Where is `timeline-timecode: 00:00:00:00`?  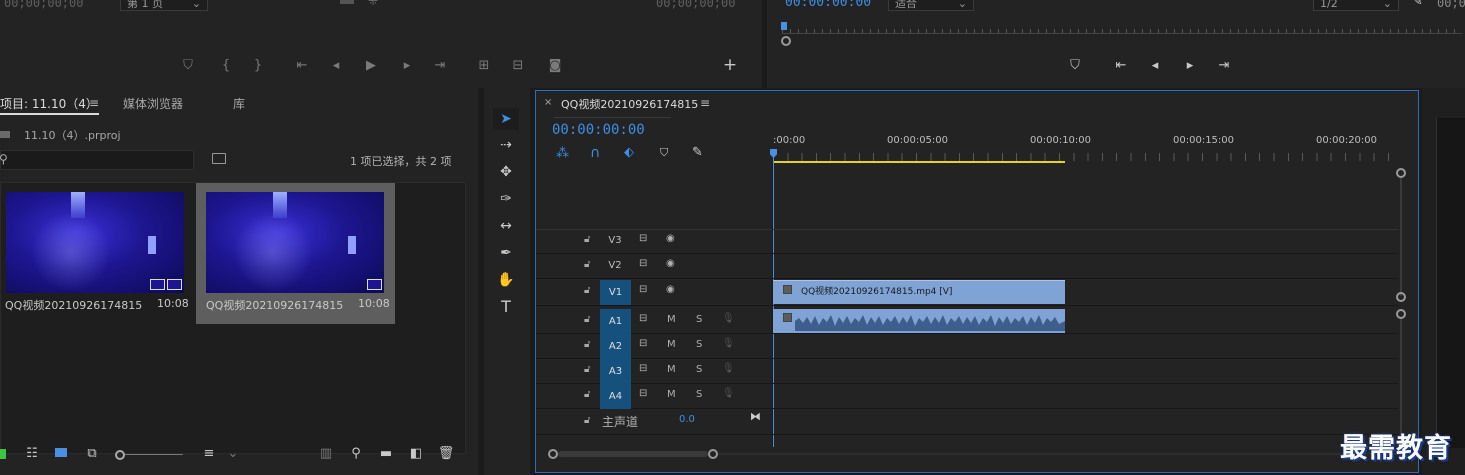 timeline-timecode: 00:00:00:00 is located at coordinates (598, 130).